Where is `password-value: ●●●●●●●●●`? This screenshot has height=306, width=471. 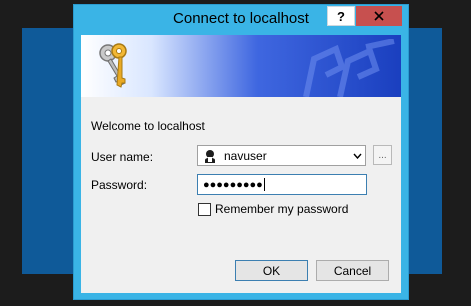 password-value: ●●●●●●●●● is located at coordinates (233, 184).